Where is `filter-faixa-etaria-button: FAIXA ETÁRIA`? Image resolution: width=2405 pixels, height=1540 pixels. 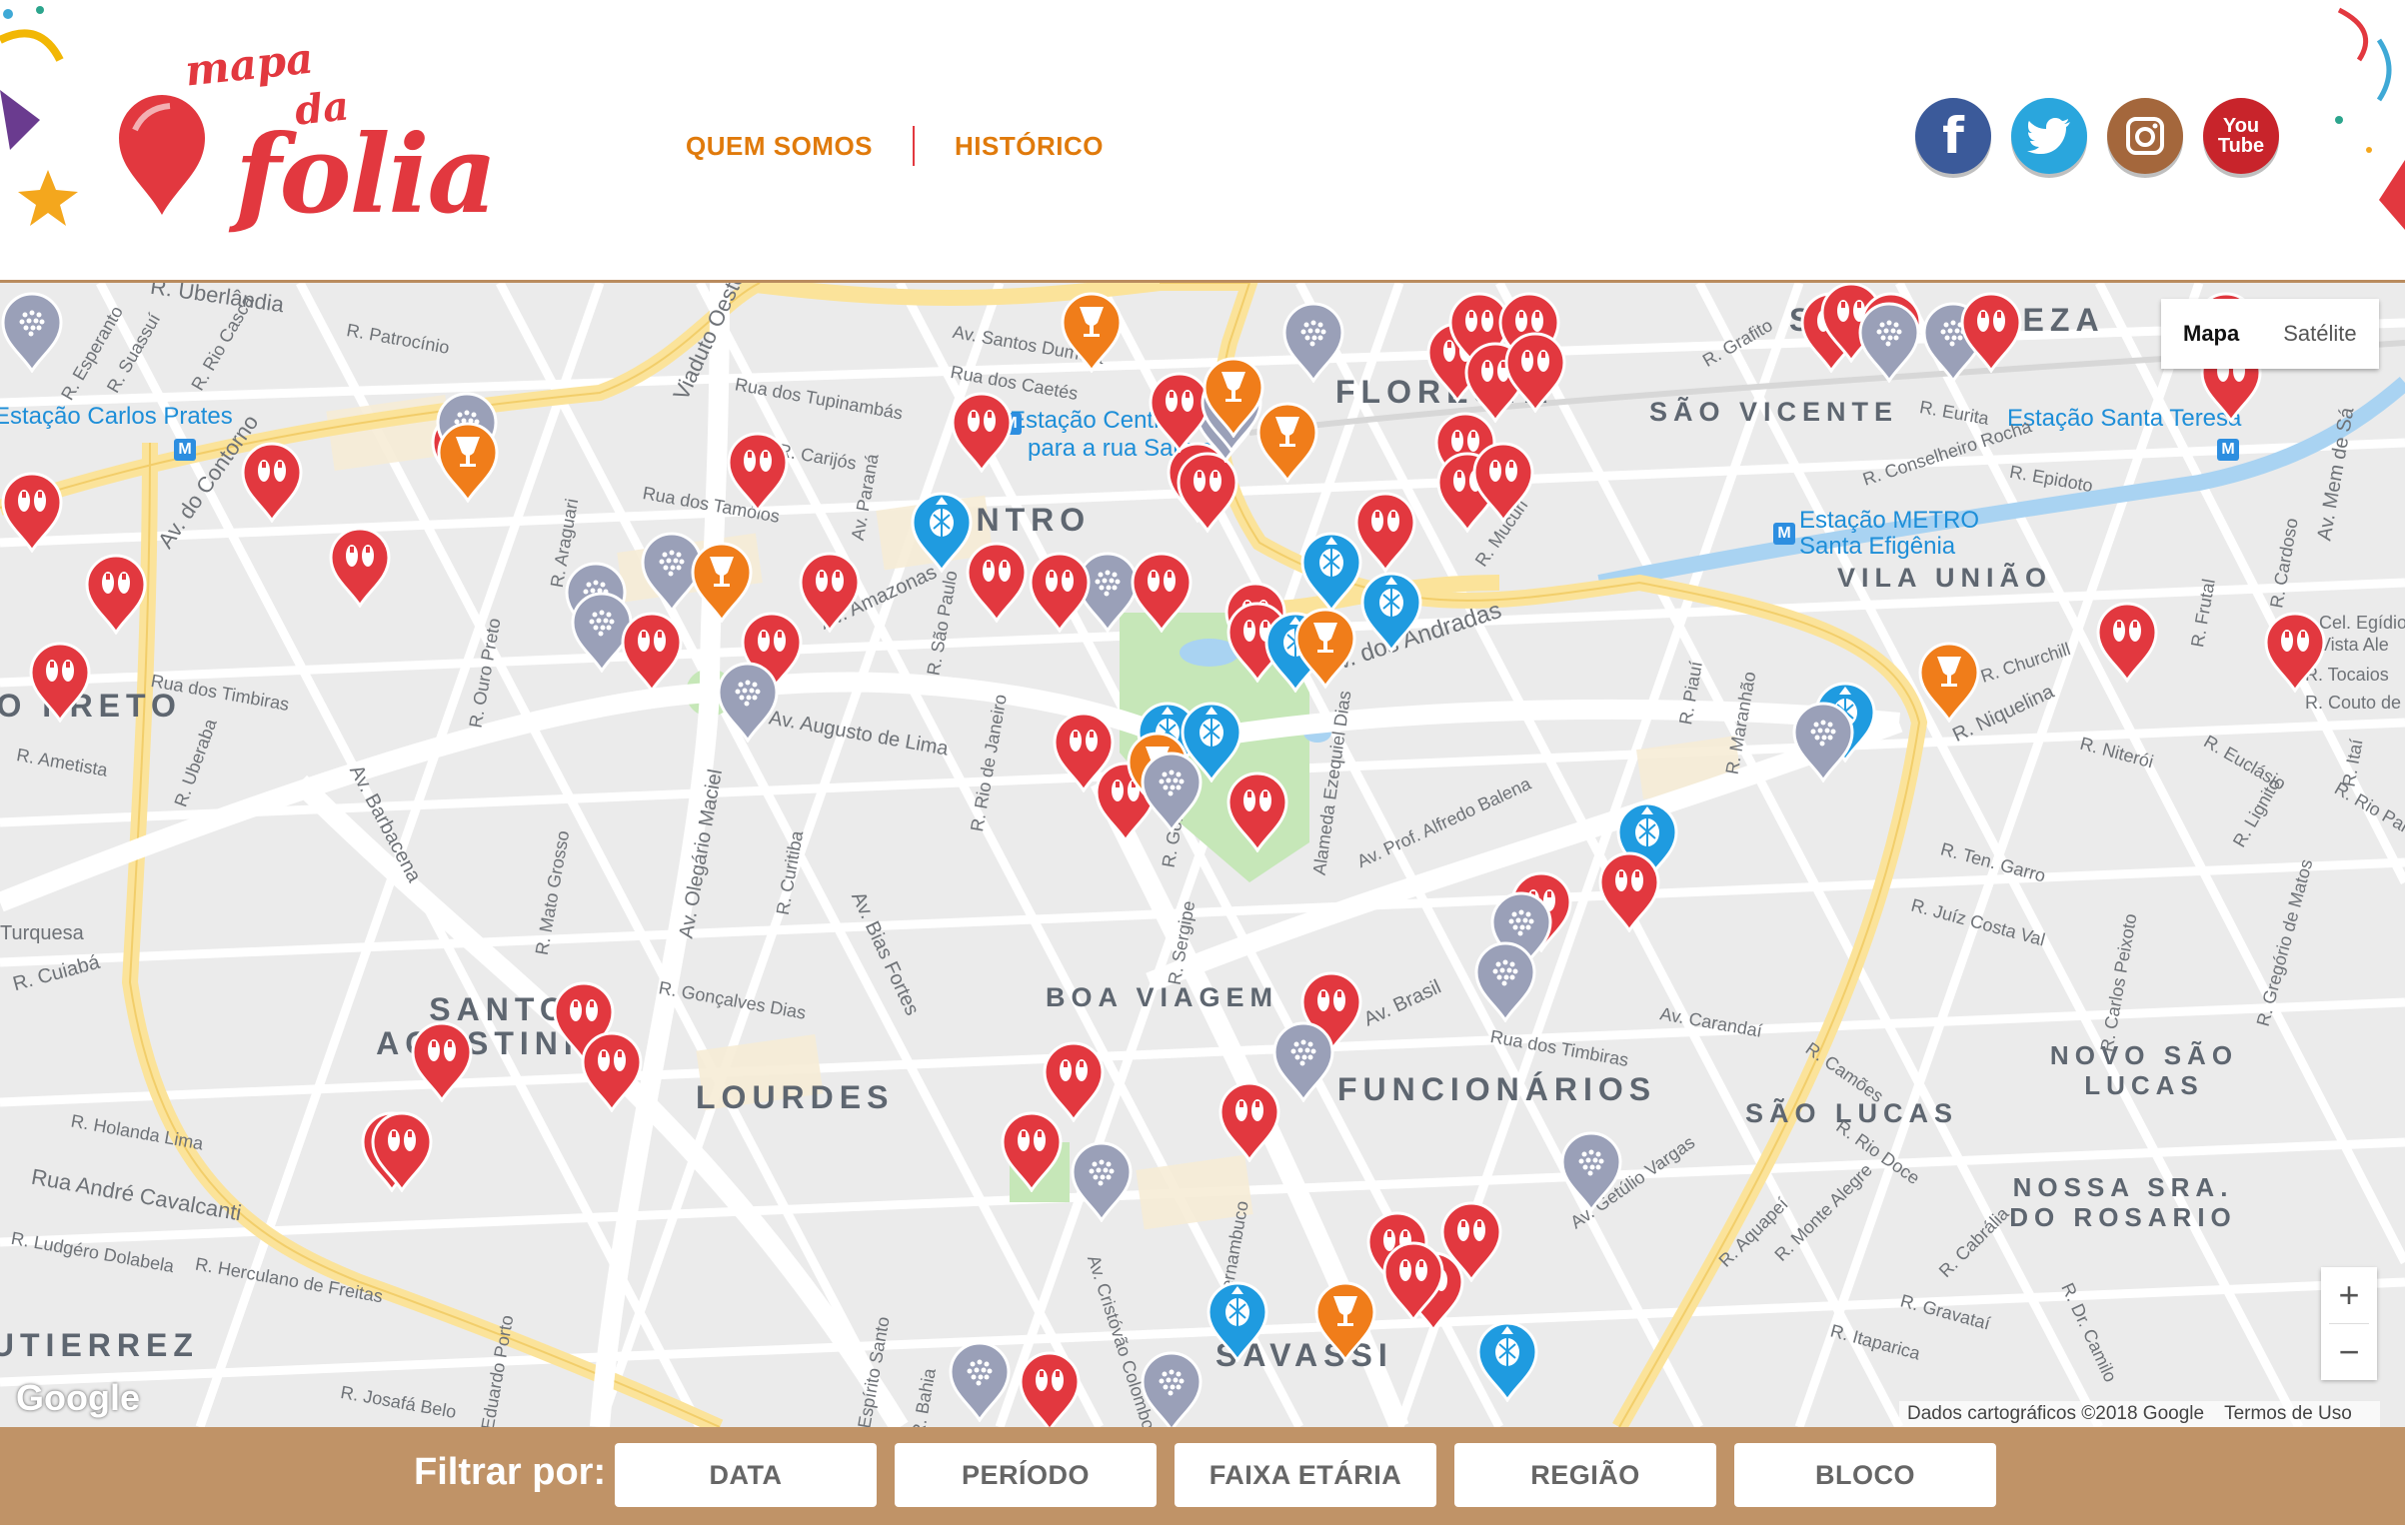 filter-faixa-etaria-button: FAIXA ETÁRIA is located at coordinates (1305, 1475).